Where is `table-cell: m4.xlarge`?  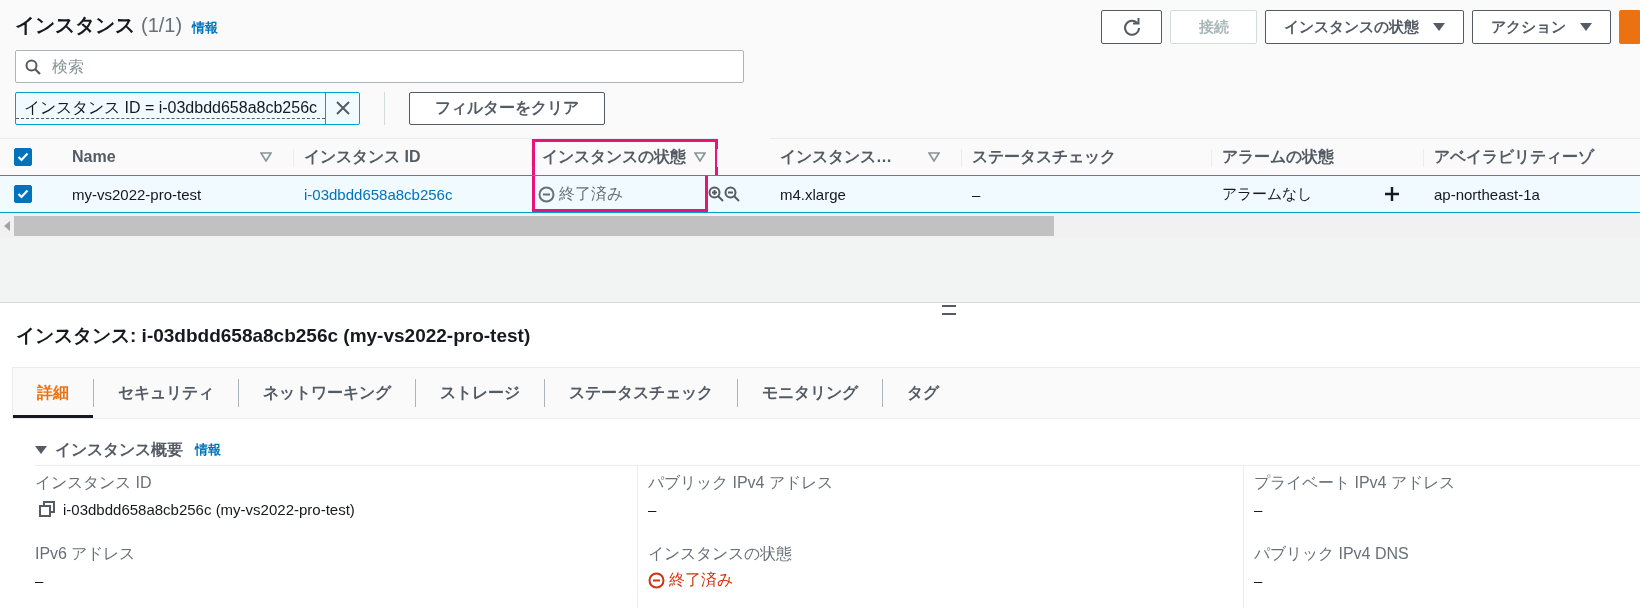 table-cell: m4.xlarge is located at coordinates (813, 194).